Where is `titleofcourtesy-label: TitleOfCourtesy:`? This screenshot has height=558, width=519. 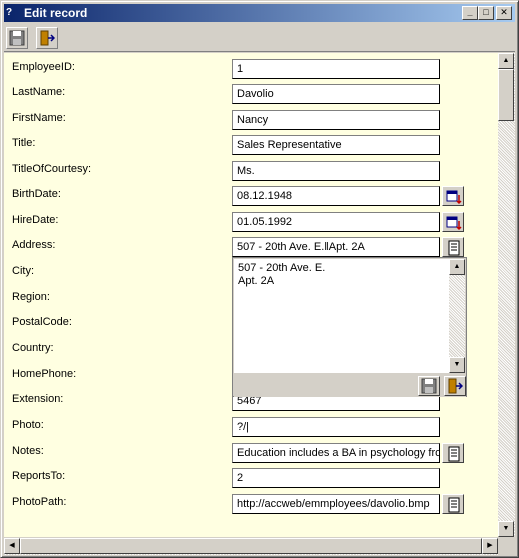 titleofcourtesy-label: TitleOfCourtesy: is located at coordinates (52, 169).